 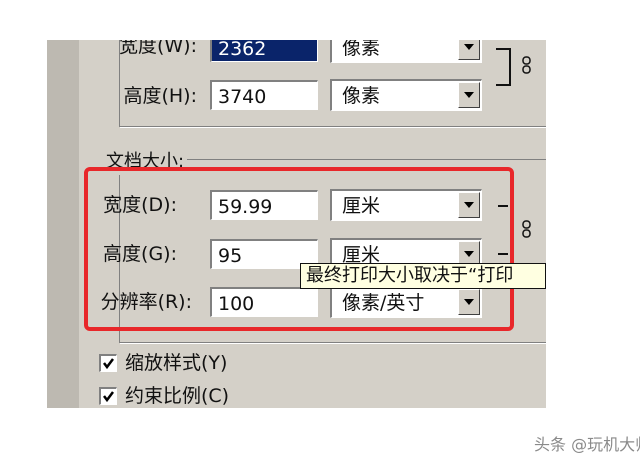 What do you see at coordinates (157, 48) in the screenshot?
I see `pixel-width-label: 宽度(W):` at bounding box center [157, 48].